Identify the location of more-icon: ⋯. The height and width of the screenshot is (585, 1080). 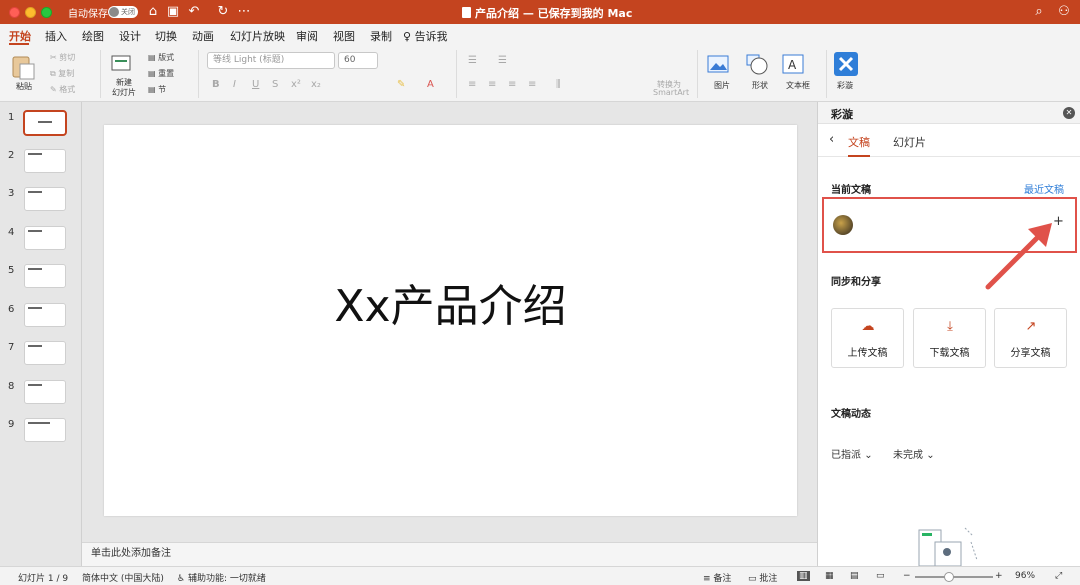
(244, 11).